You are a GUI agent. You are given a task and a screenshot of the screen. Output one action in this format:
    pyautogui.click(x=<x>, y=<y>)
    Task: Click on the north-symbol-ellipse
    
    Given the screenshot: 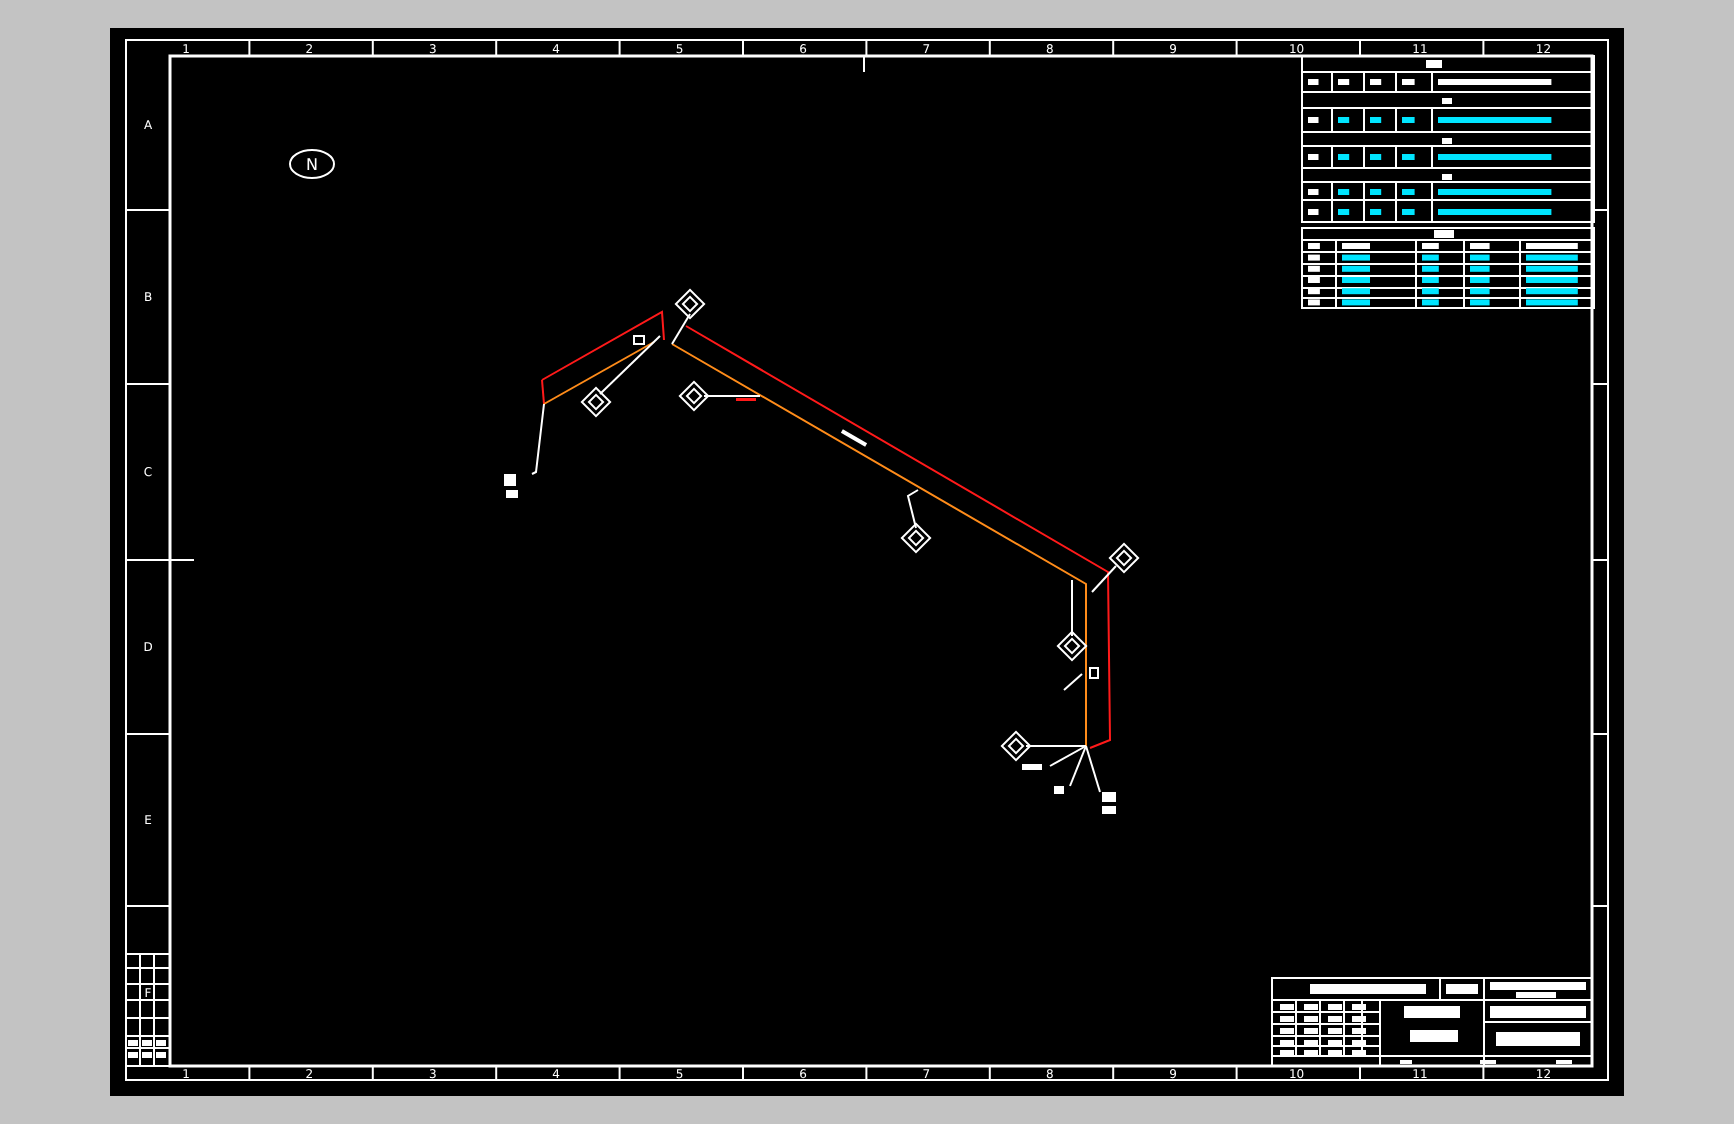 What is the action you would take?
    pyautogui.click(x=312, y=164)
    